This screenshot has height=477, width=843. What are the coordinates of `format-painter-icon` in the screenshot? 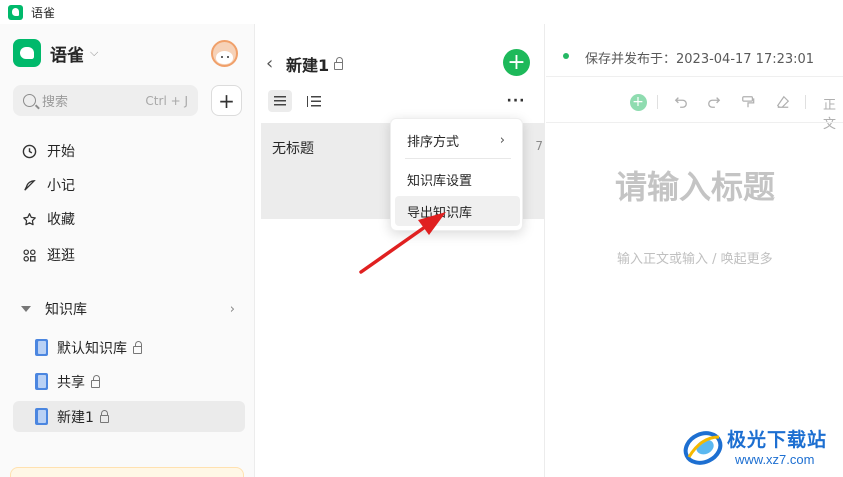 It's located at (748, 102).